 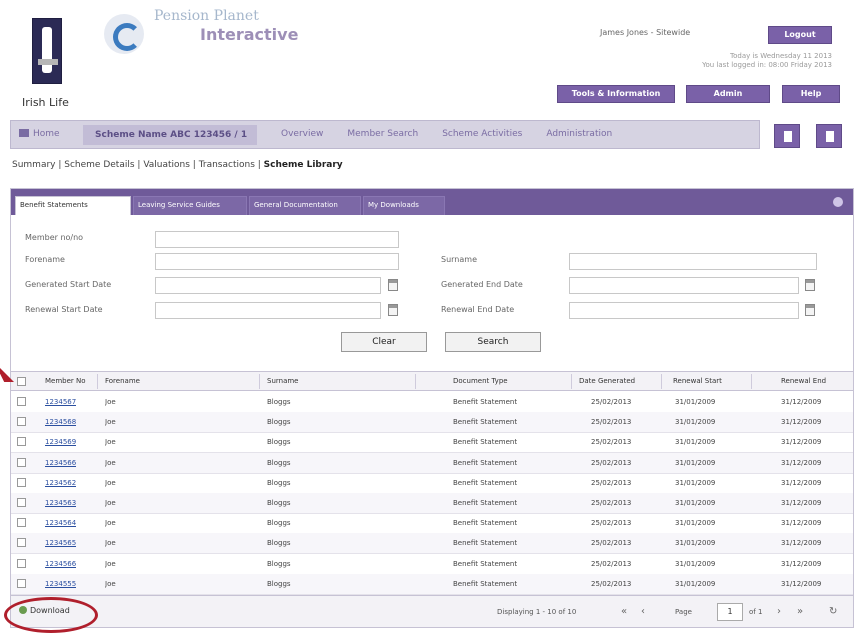 What do you see at coordinates (99, 165) in the screenshot?
I see `subnav-scheme-details: Scheme Details` at bounding box center [99, 165].